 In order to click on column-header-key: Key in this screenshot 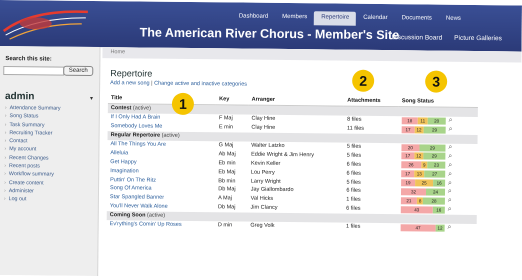, I will do `click(232, 99)`.